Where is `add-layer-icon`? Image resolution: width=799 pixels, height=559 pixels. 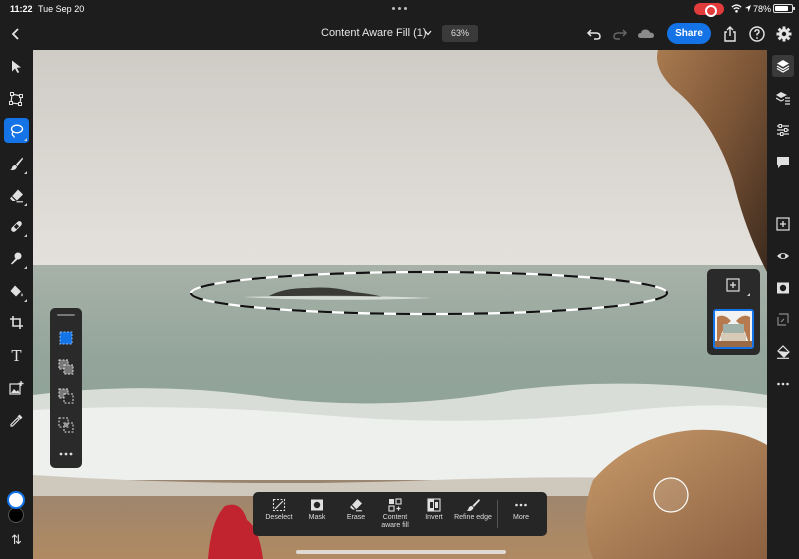 add-layer-icon is located at coordinates (733, 285).